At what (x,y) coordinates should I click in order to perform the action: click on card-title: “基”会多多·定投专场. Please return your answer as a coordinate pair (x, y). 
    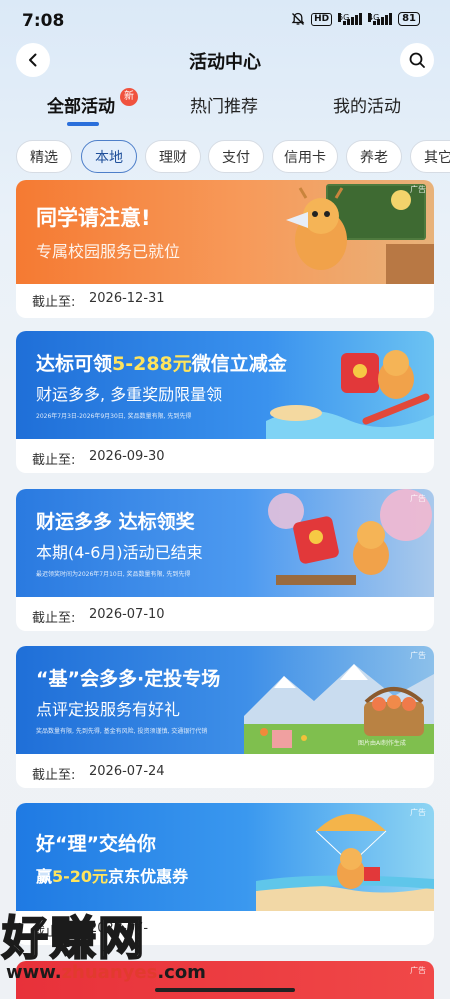
    Looking at the image, I should click on (128, 679).